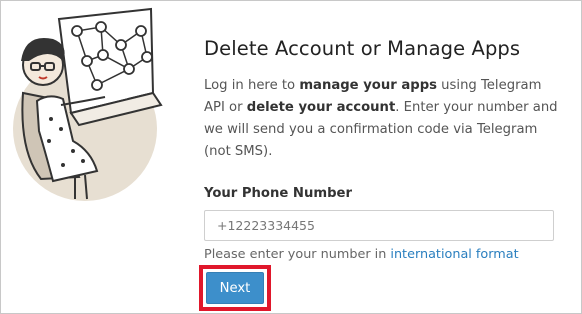 Image resolution: width=582 pixels, height=314 pixels. I want to click on phone-number-label: Your Phone Number, so click(278, 193).